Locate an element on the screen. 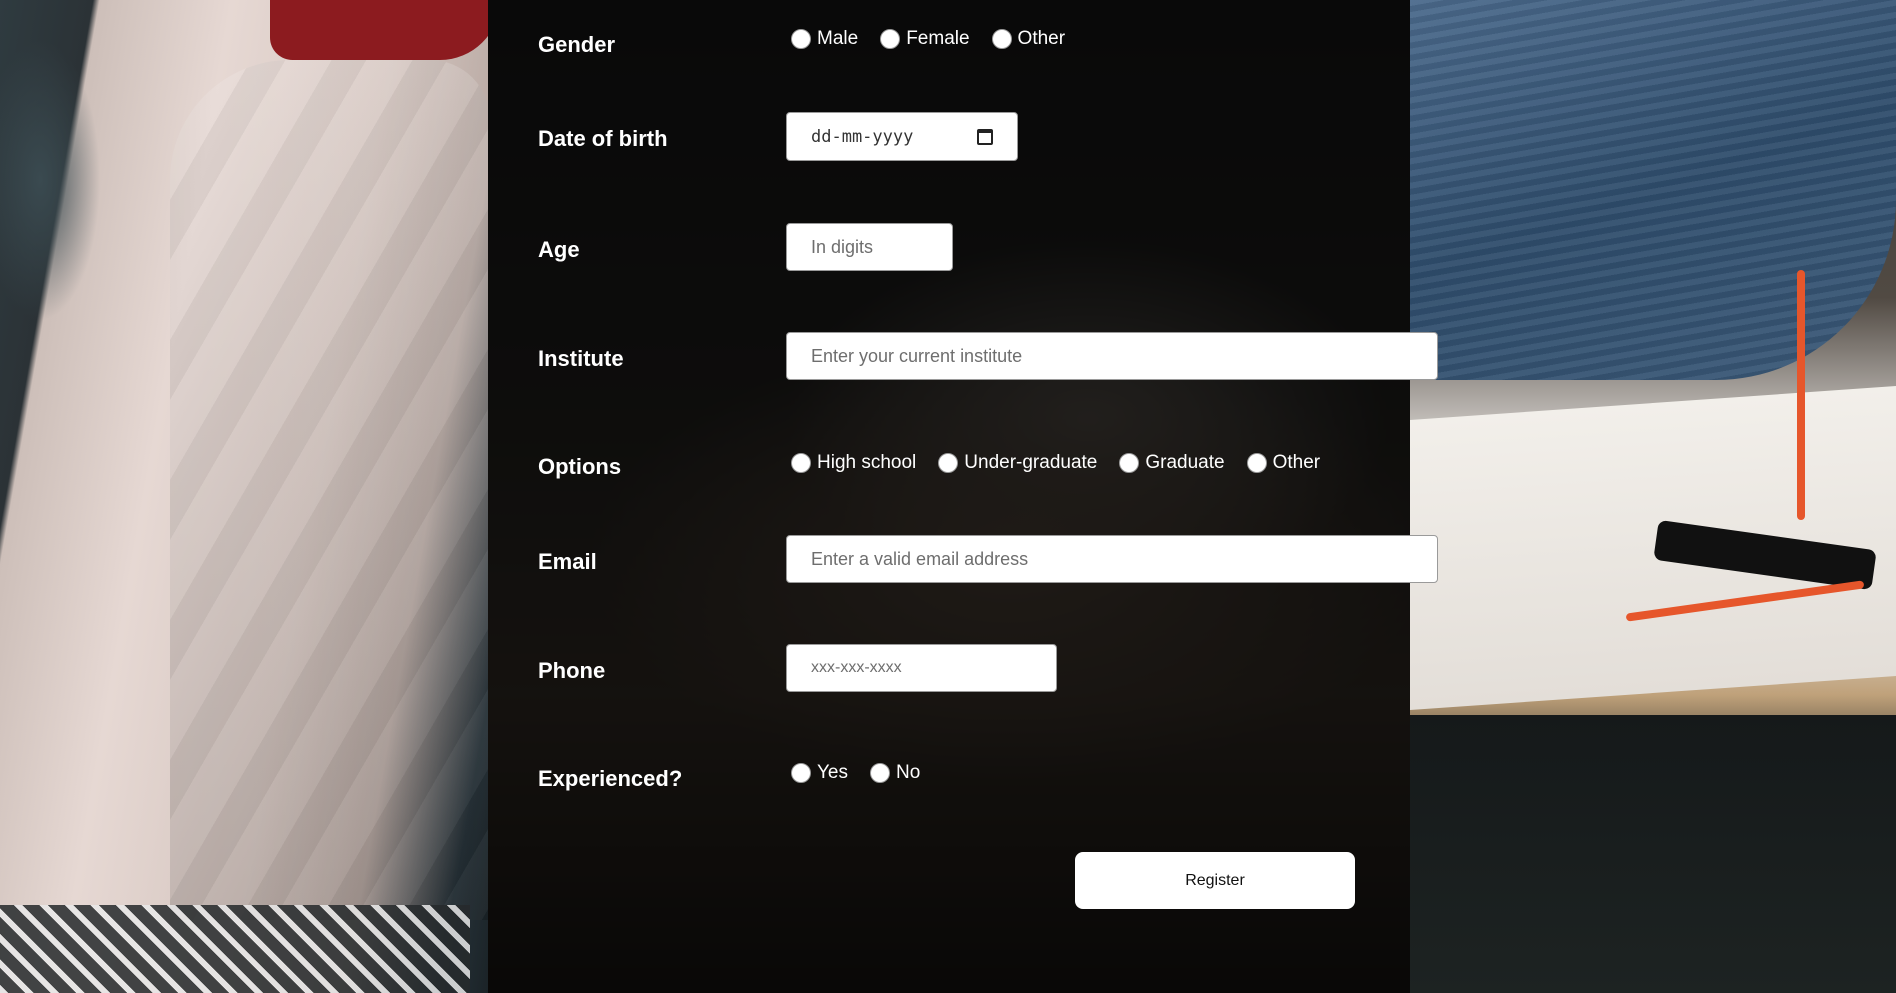  radio-label: Yes is located at coordinates (832, 772).